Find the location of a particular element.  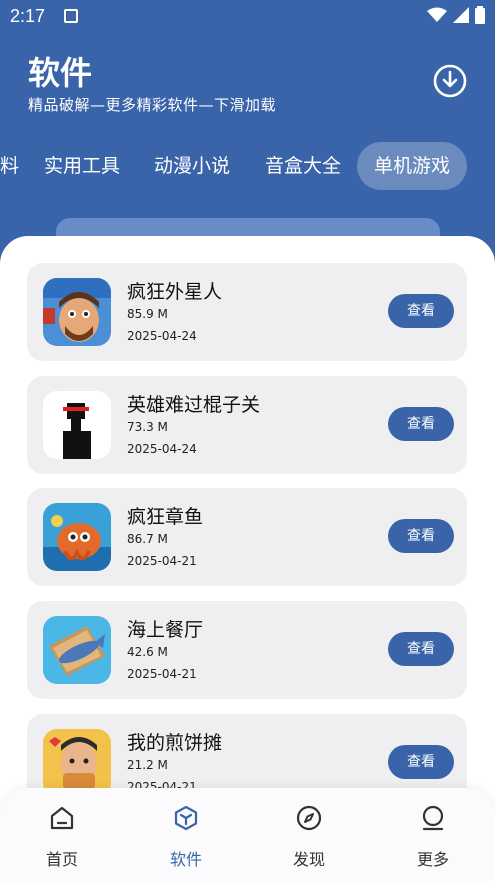

category-tabs: 料 实用工具 动漫小说 音盒大全 单机游戏 is located at coordinates (247, 167).